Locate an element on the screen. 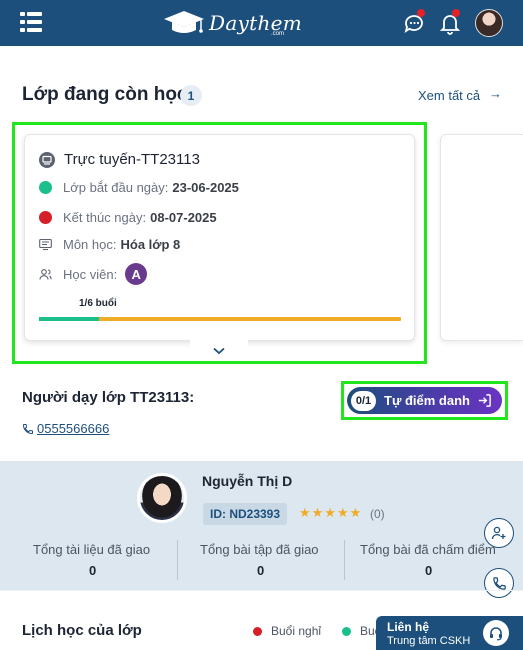  stat-homework-value: 0 is located at coordinates (261, 570).